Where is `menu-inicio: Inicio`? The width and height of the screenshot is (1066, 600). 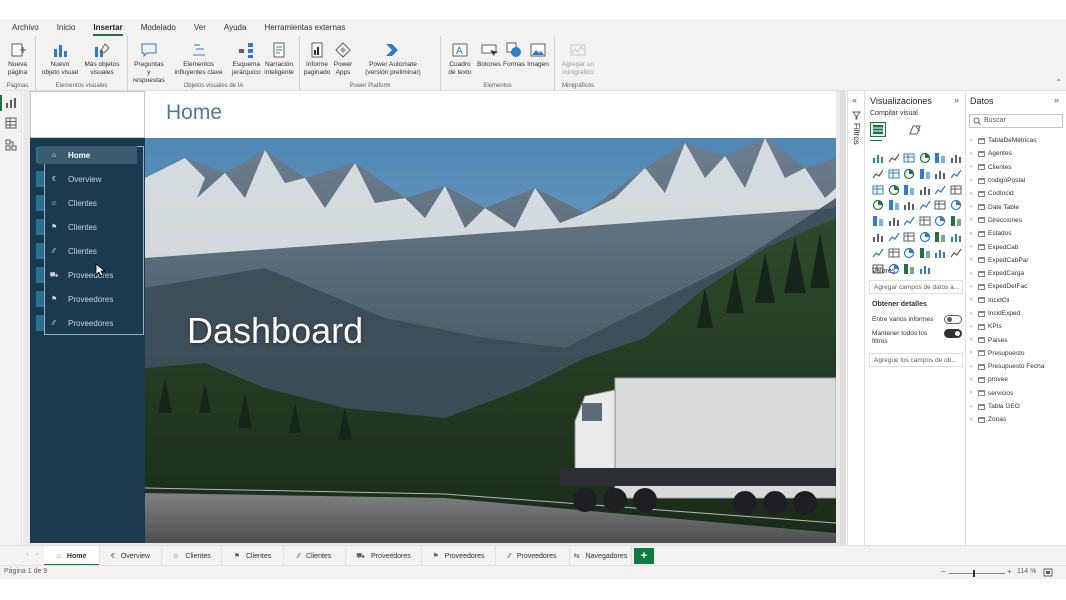 menu-inicio: Inicio is located at coordinates (66, 27).